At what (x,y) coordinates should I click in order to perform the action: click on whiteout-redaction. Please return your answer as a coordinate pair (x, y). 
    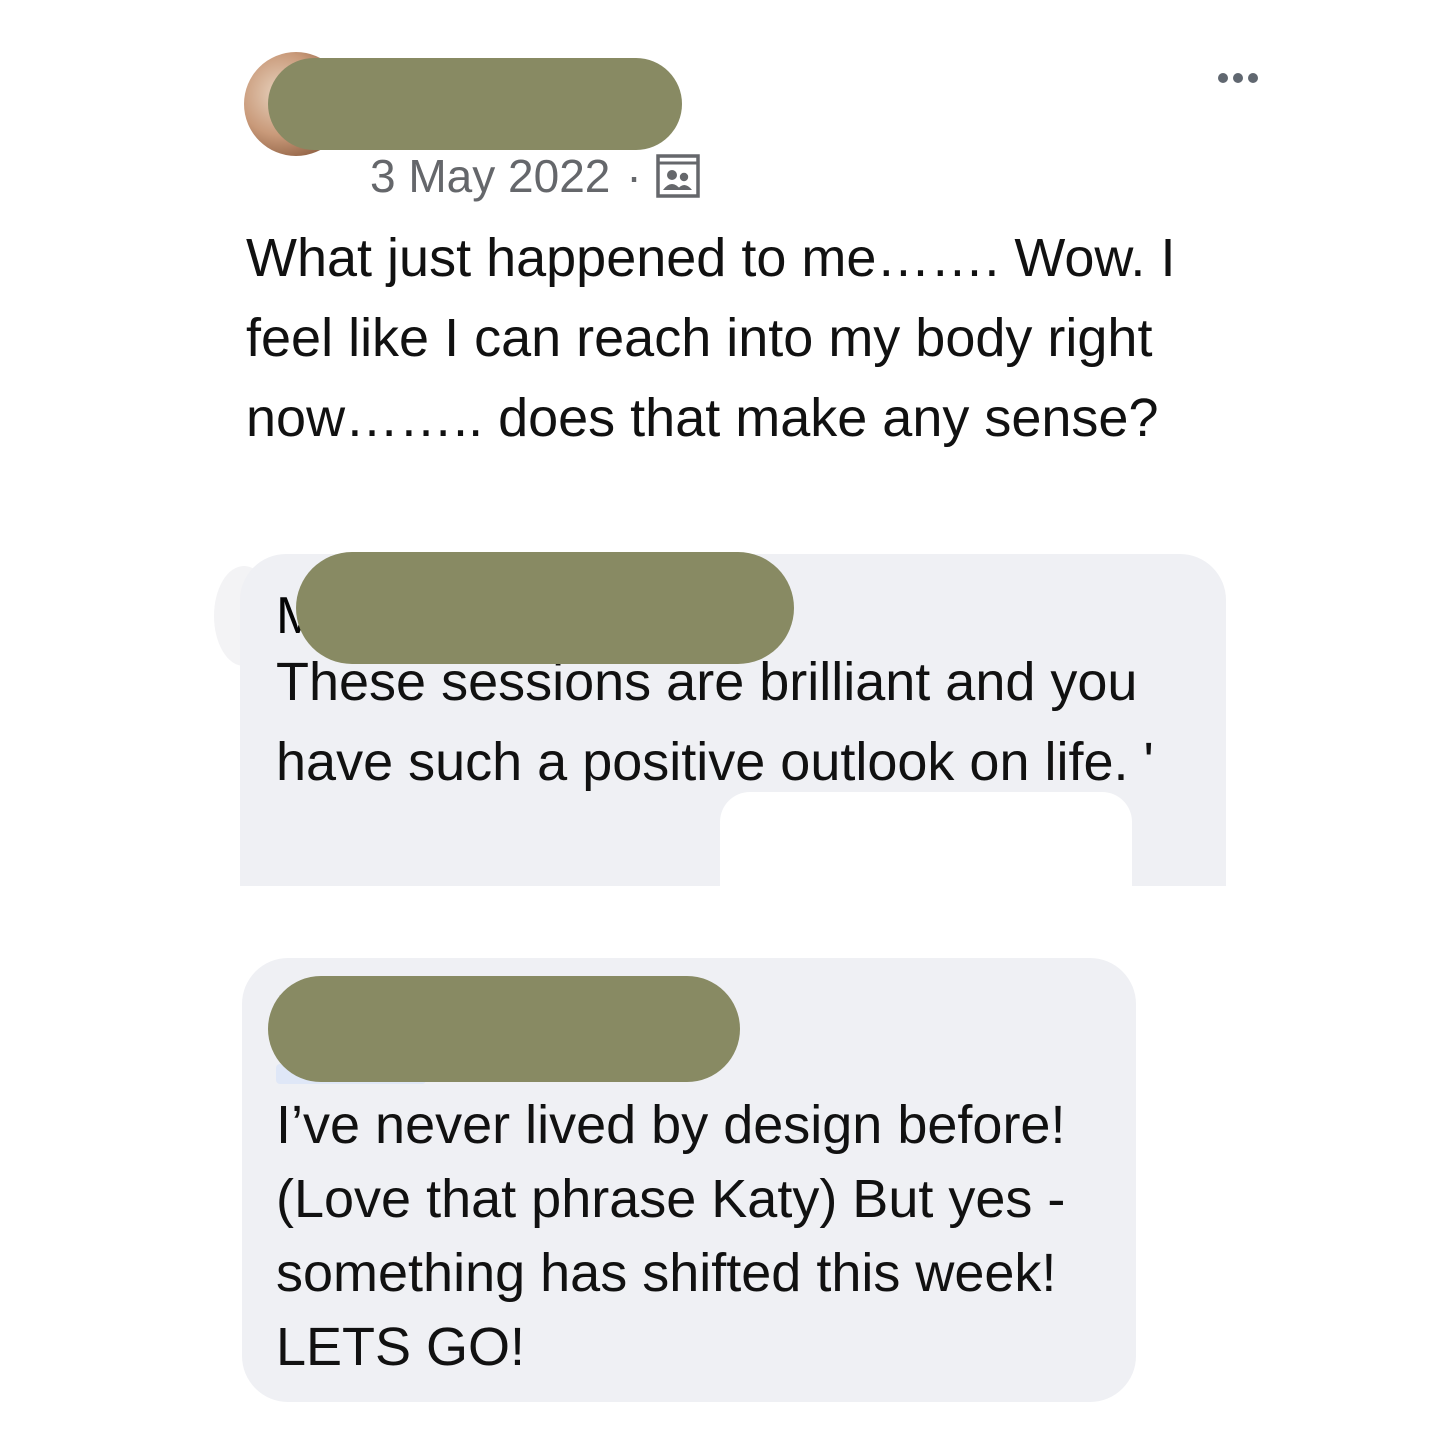
    Looking at the image, I should click on (926, 840).